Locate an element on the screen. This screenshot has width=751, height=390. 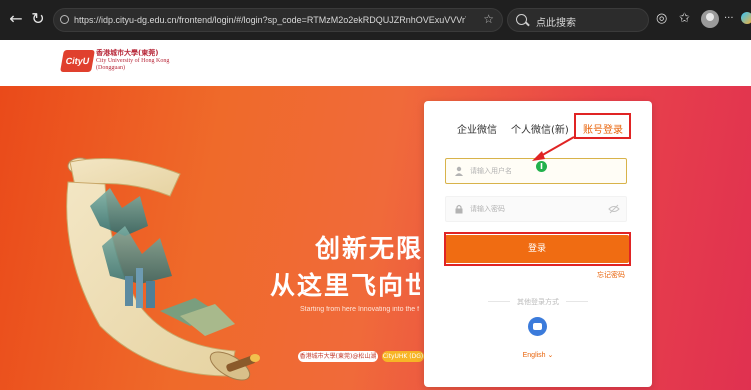
username-placeholder: 请输入用户名 is located at coordinates (491, 171).